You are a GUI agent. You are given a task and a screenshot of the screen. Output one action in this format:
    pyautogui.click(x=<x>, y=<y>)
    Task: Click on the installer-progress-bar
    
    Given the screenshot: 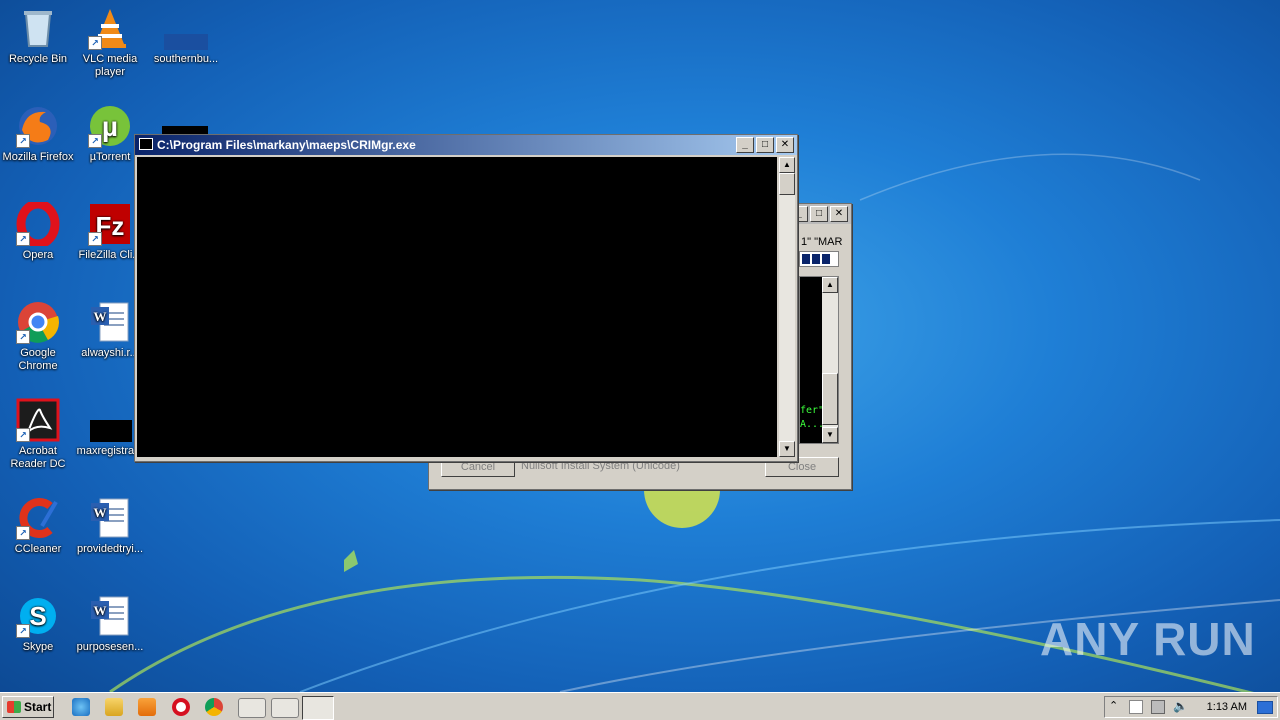 What is the action you would take?
    pyautogui.click(x=819, y=259)
    